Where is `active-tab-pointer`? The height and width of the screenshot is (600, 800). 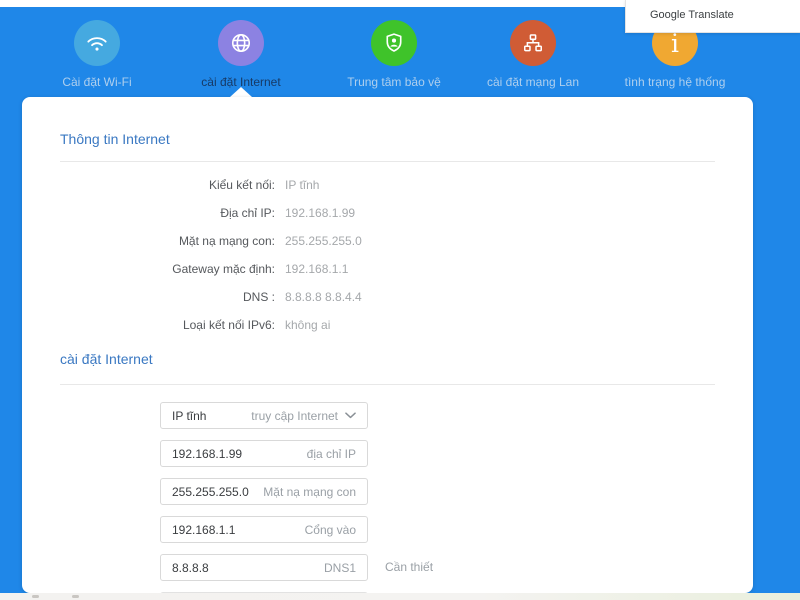
active-tab-pointer is located at coordinates (241, 92).